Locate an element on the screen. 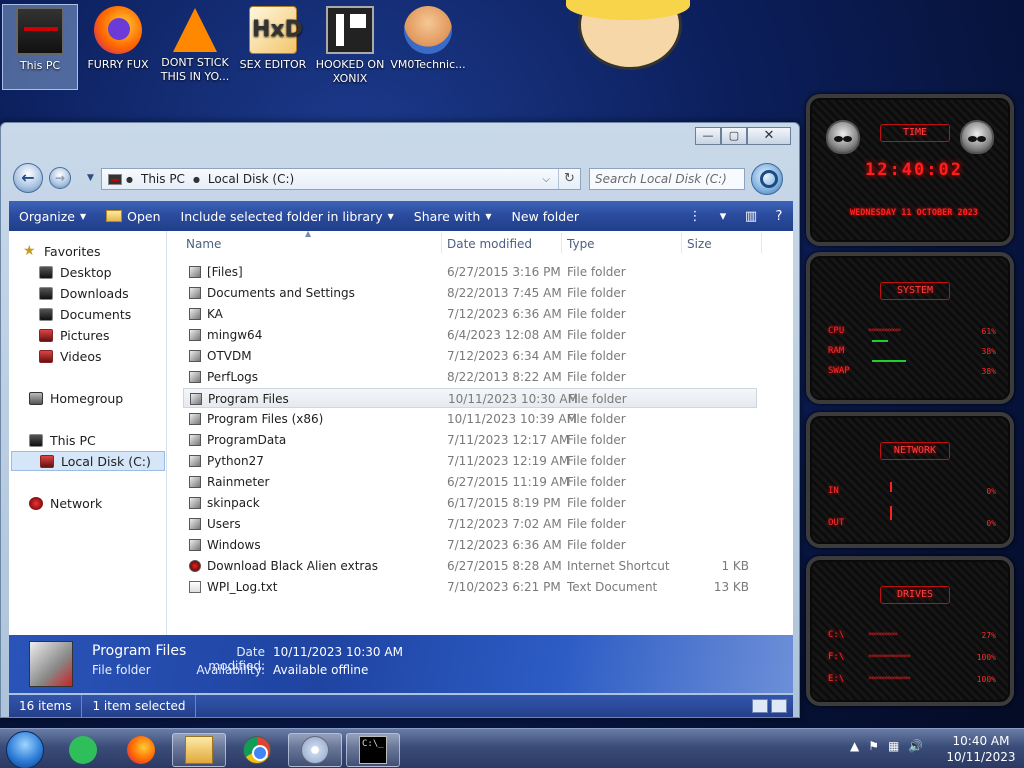 This screenshot has height=768, width=1024. column-header-type: Type is located at coordinates (581, 244).